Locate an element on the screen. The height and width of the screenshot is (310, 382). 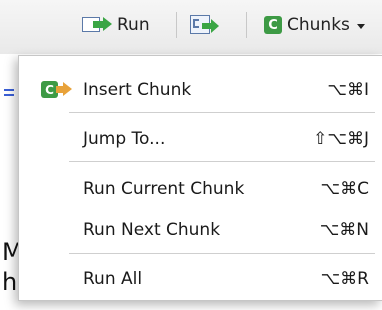
menu-item-shortcut: ⇧⌥⌘J is located at coordinates (341, 139).